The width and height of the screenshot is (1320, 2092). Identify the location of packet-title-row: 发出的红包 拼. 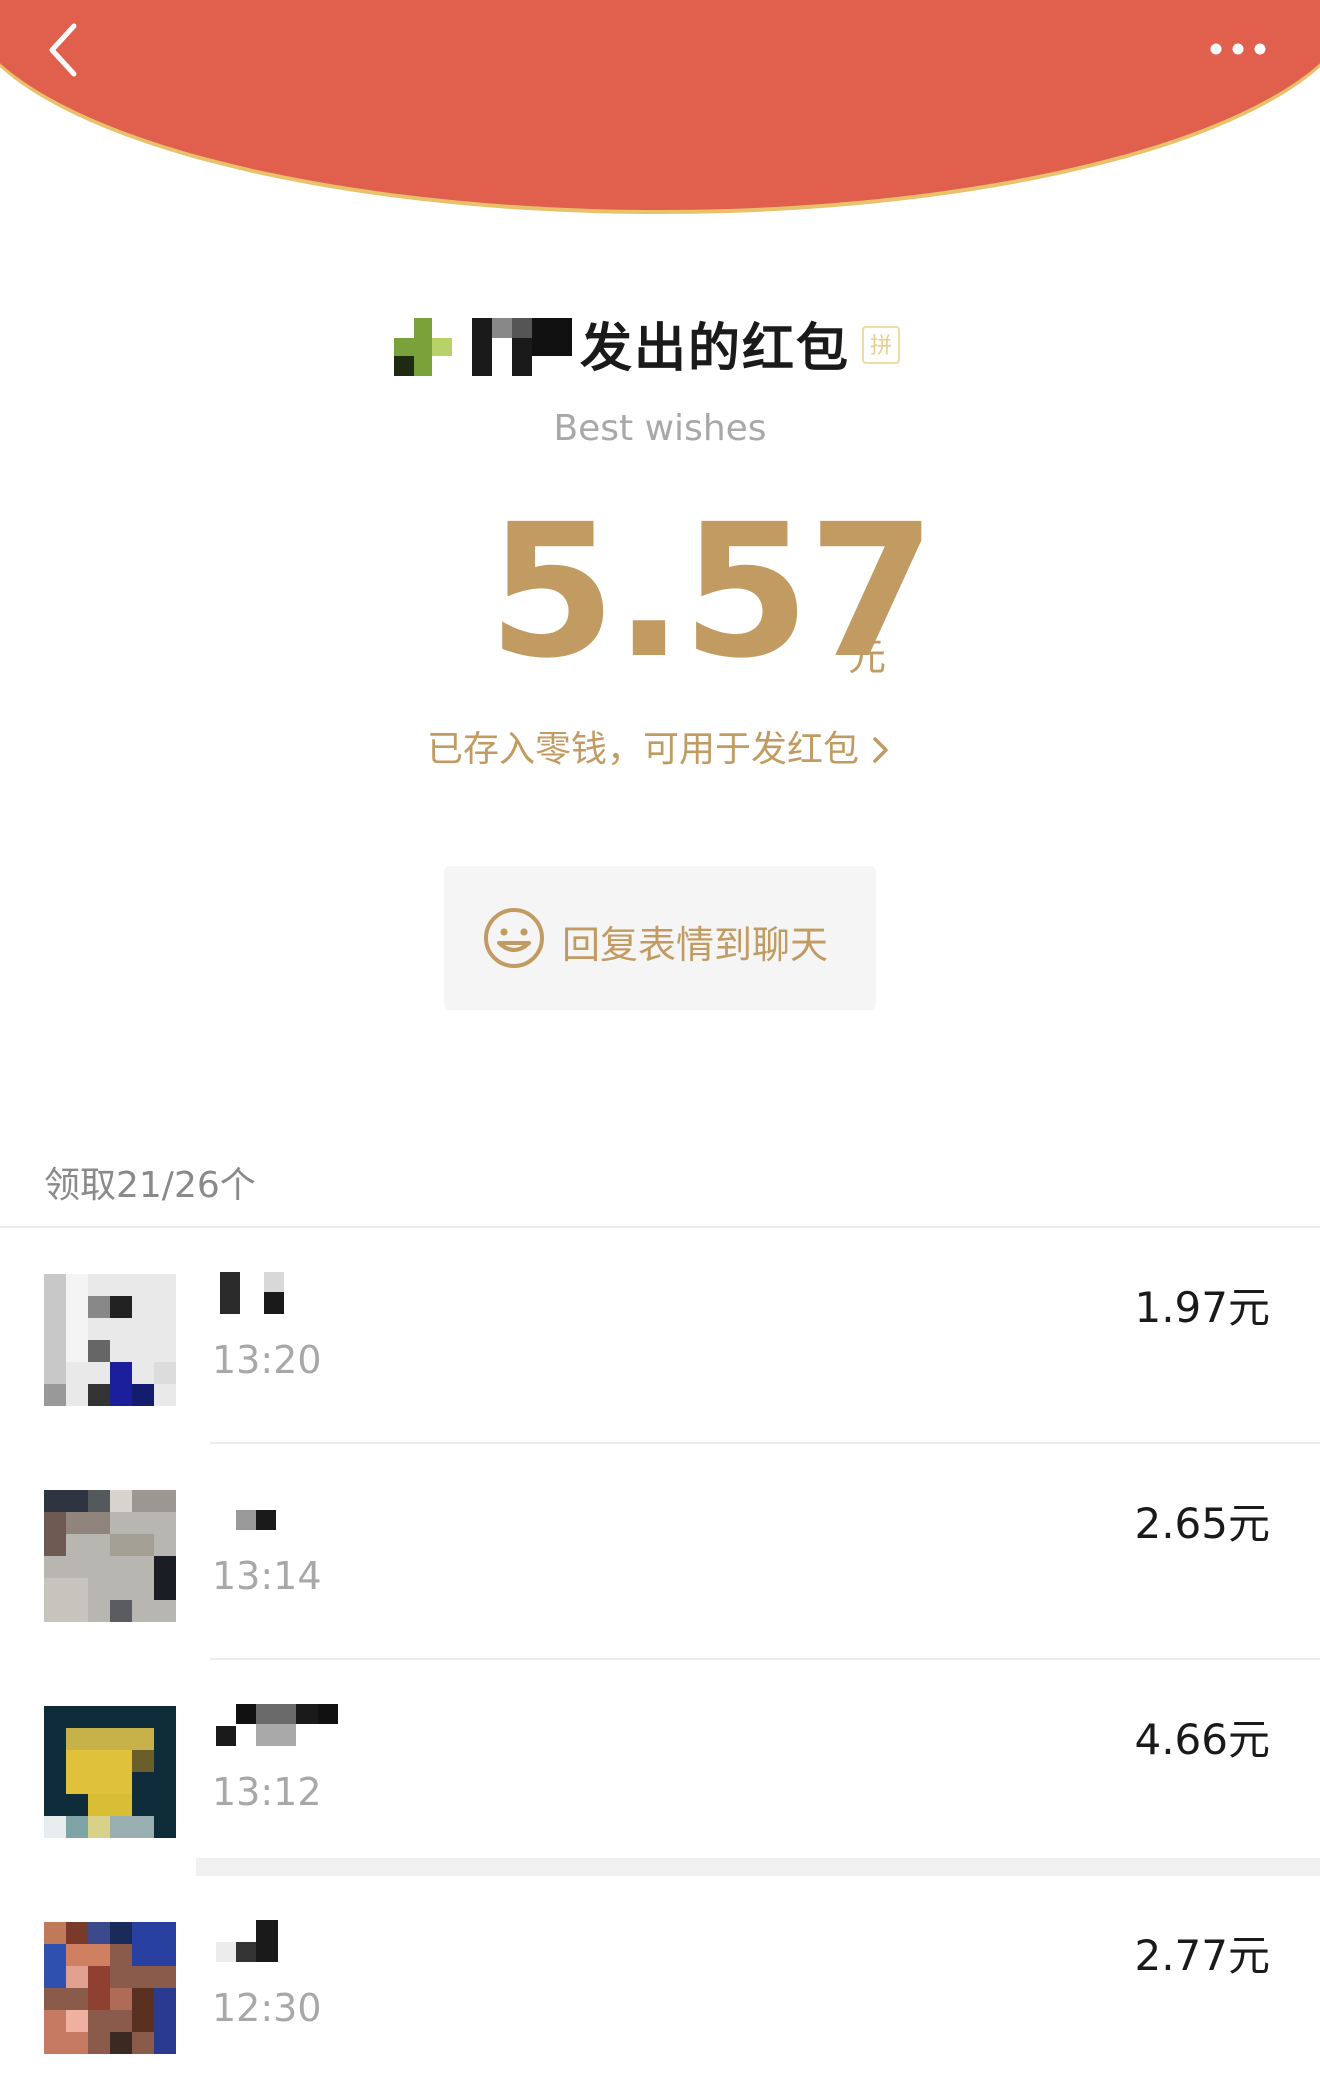
(660, 345).